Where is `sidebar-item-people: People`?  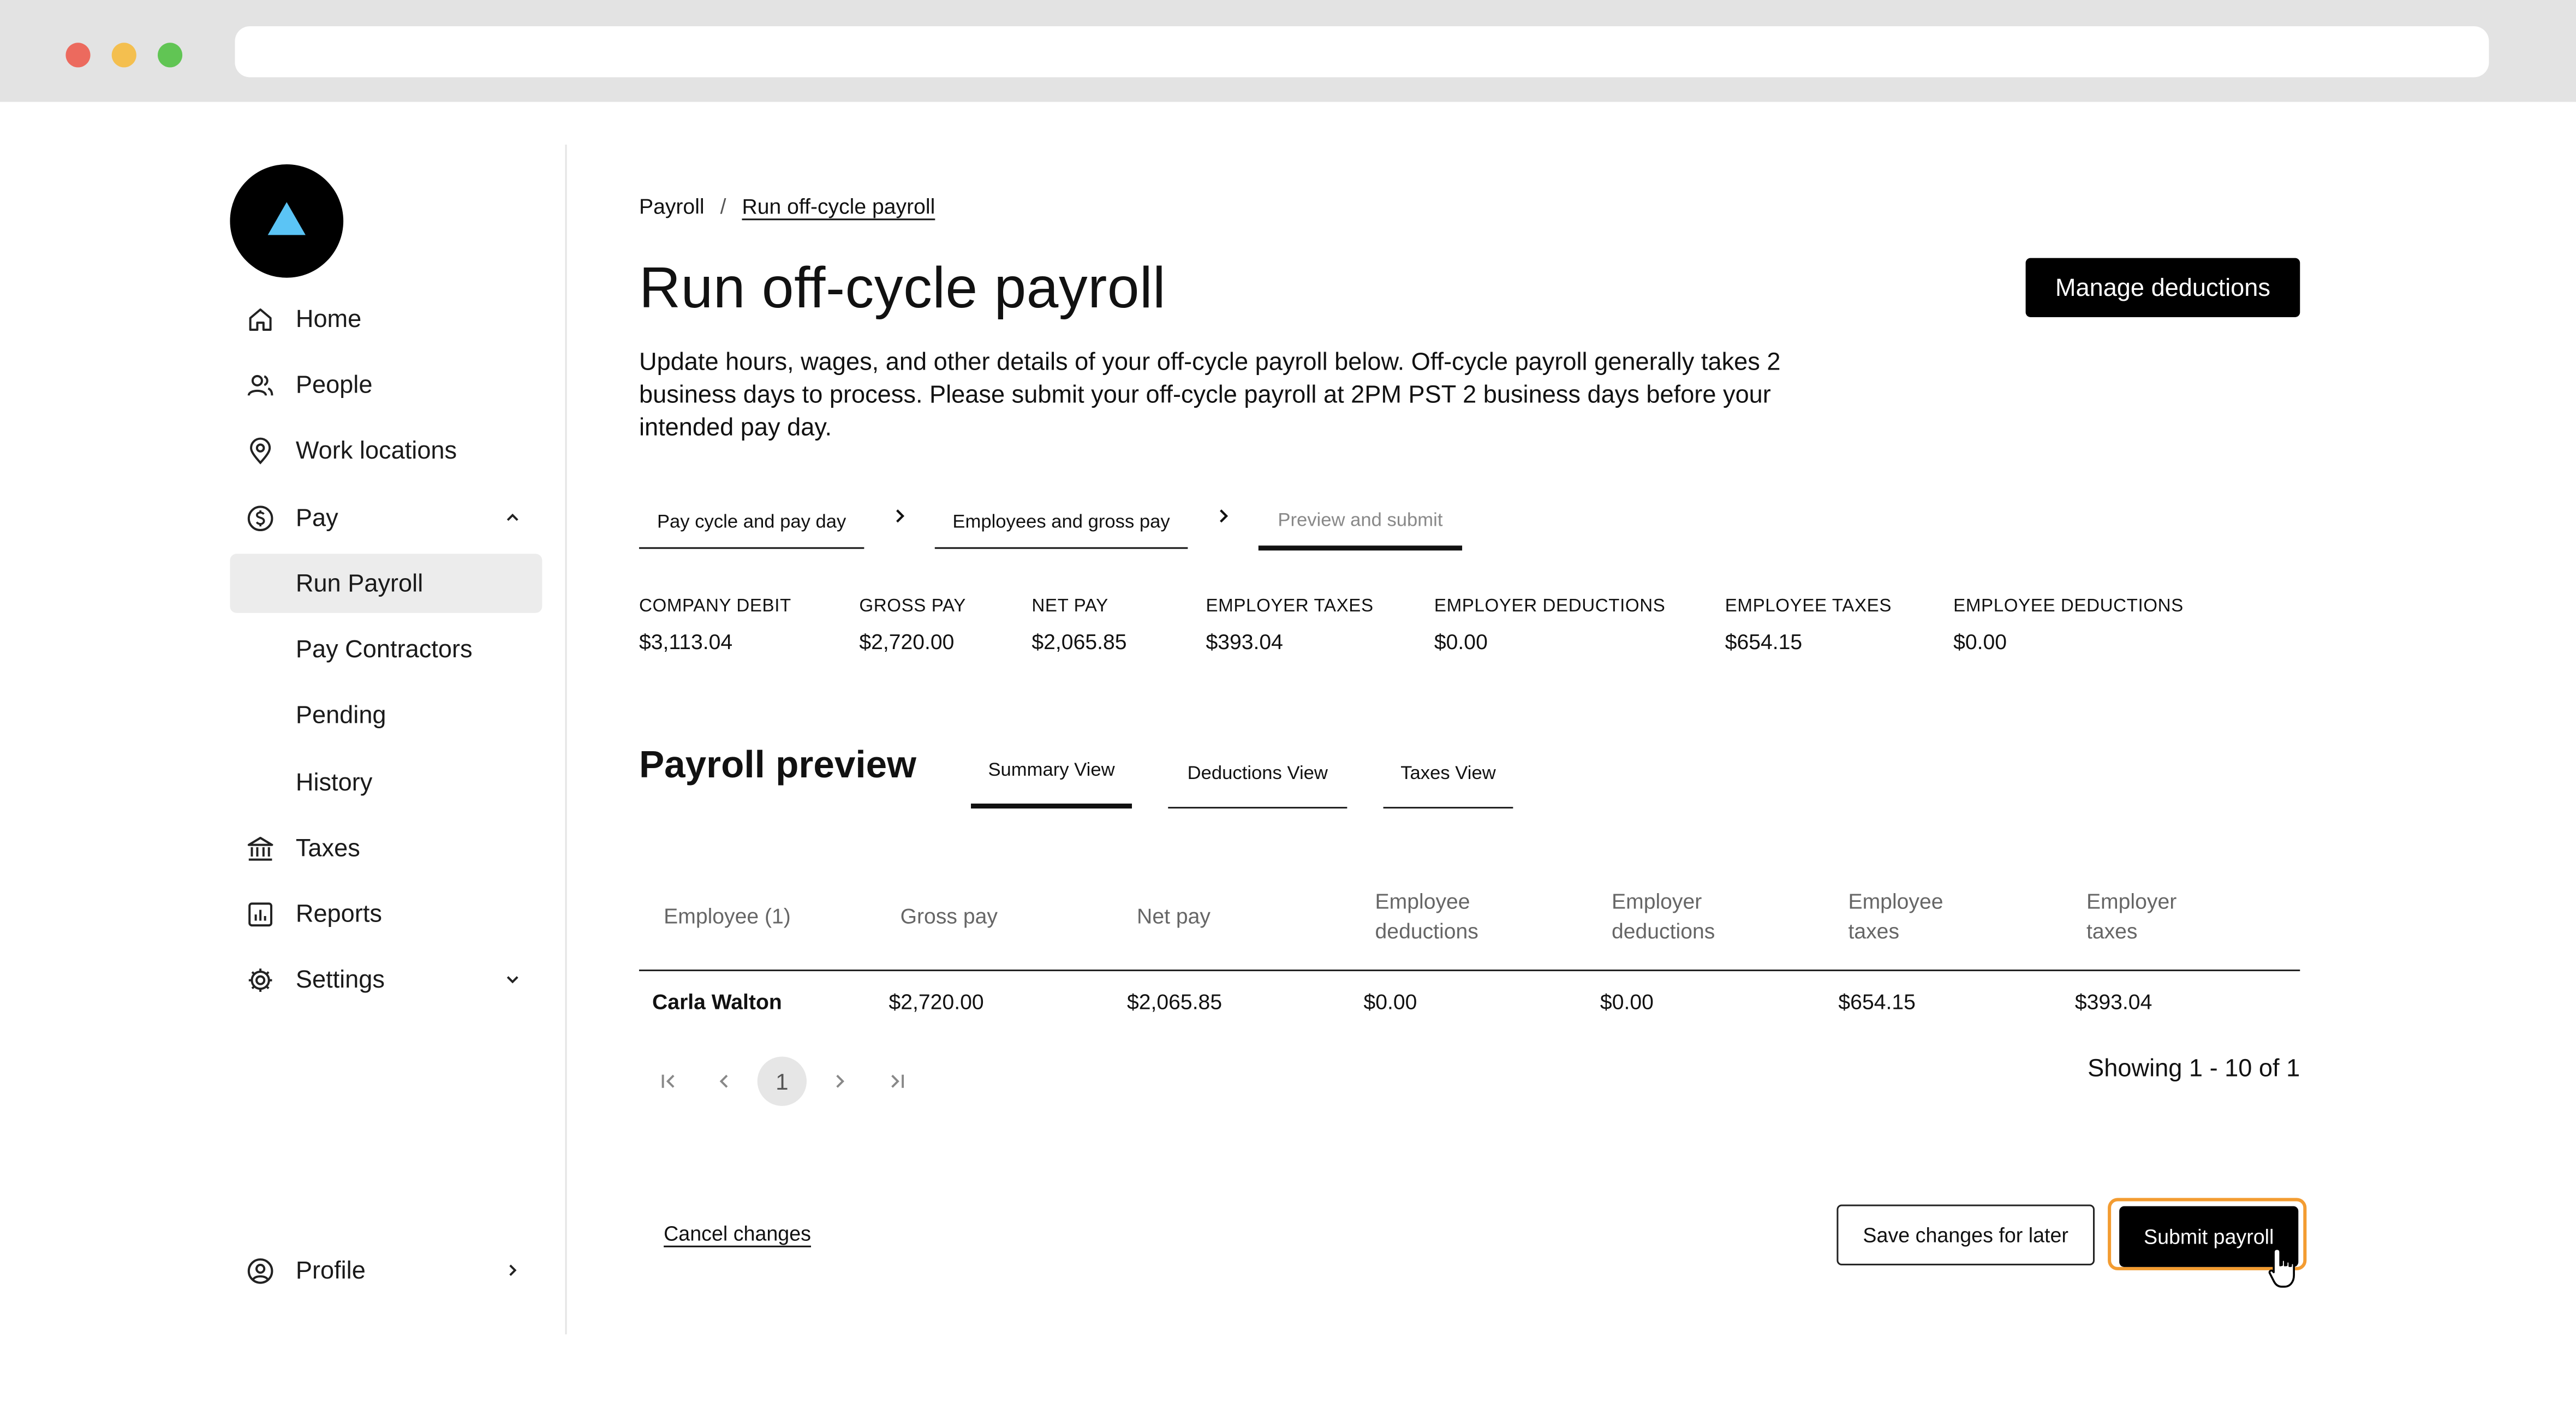
sidebar-item-people: People is located at coordinates (386, 385).